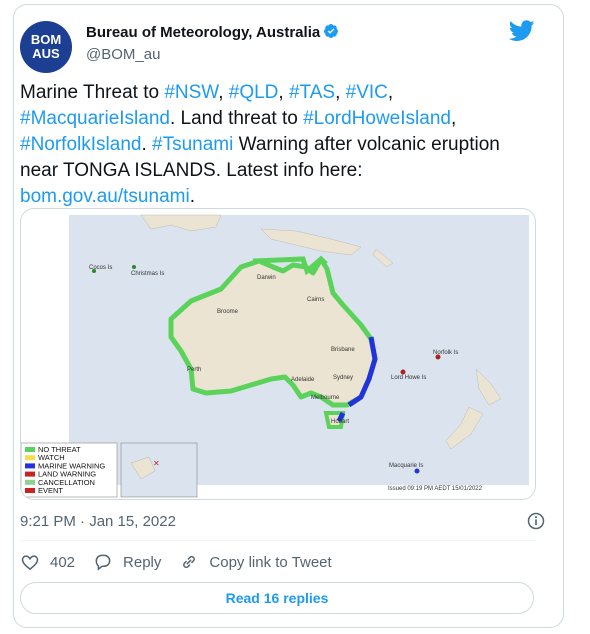  Describe the element at coordinates (103, 562) in the screenshot. I see `reply-icon` at that location.